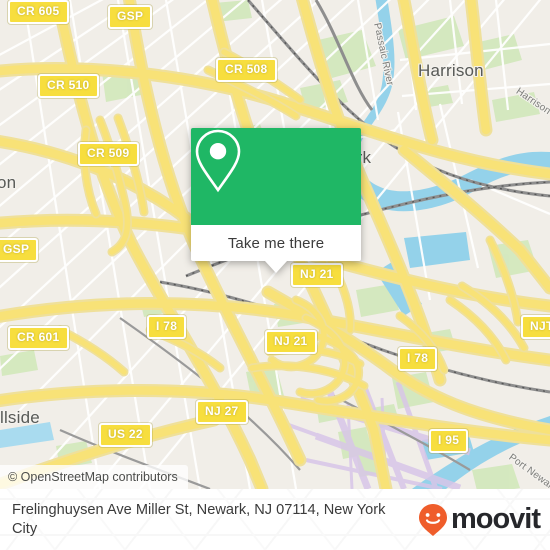 The width and height of the screenshot is (550, 550). I want to click on highway-shield-gsp-west: GSP, so click(19, 250).